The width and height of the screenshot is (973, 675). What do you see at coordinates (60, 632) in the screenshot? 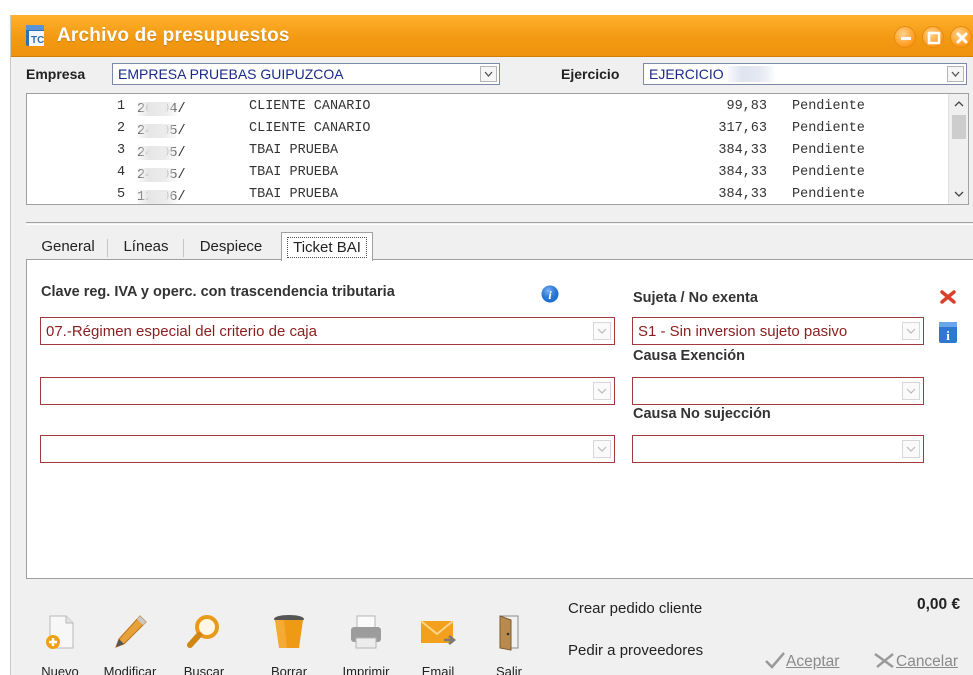
I see `new-document-icon` at bounding box center [60, 632].